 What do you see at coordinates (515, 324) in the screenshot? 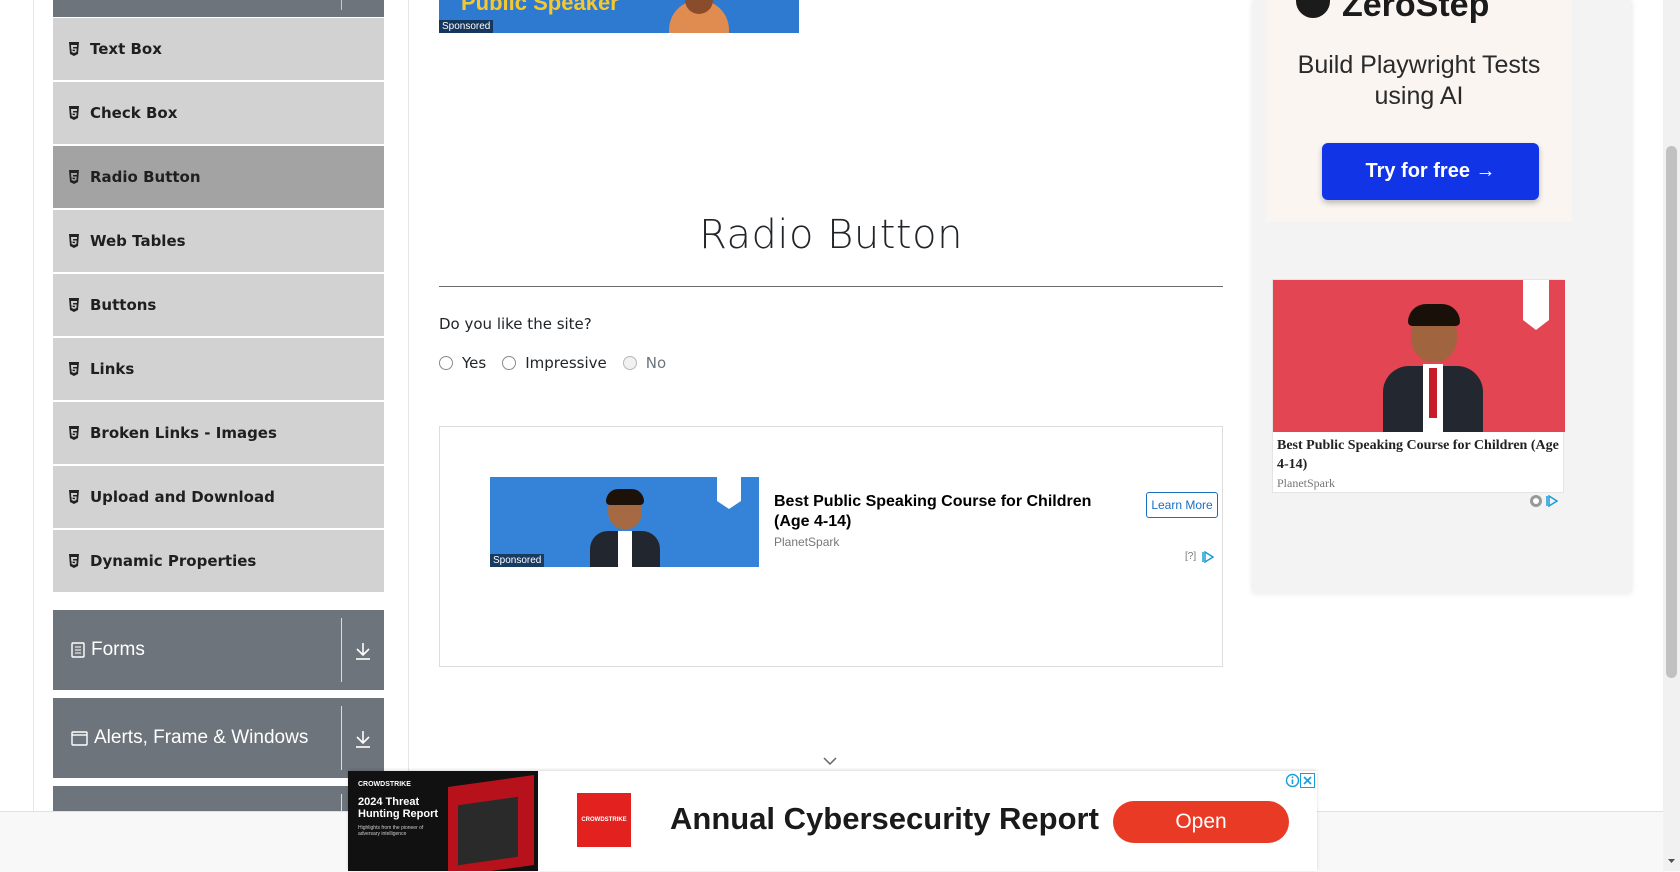
I see `question-text: Do you like the site?` at bounding box center [515, 324].